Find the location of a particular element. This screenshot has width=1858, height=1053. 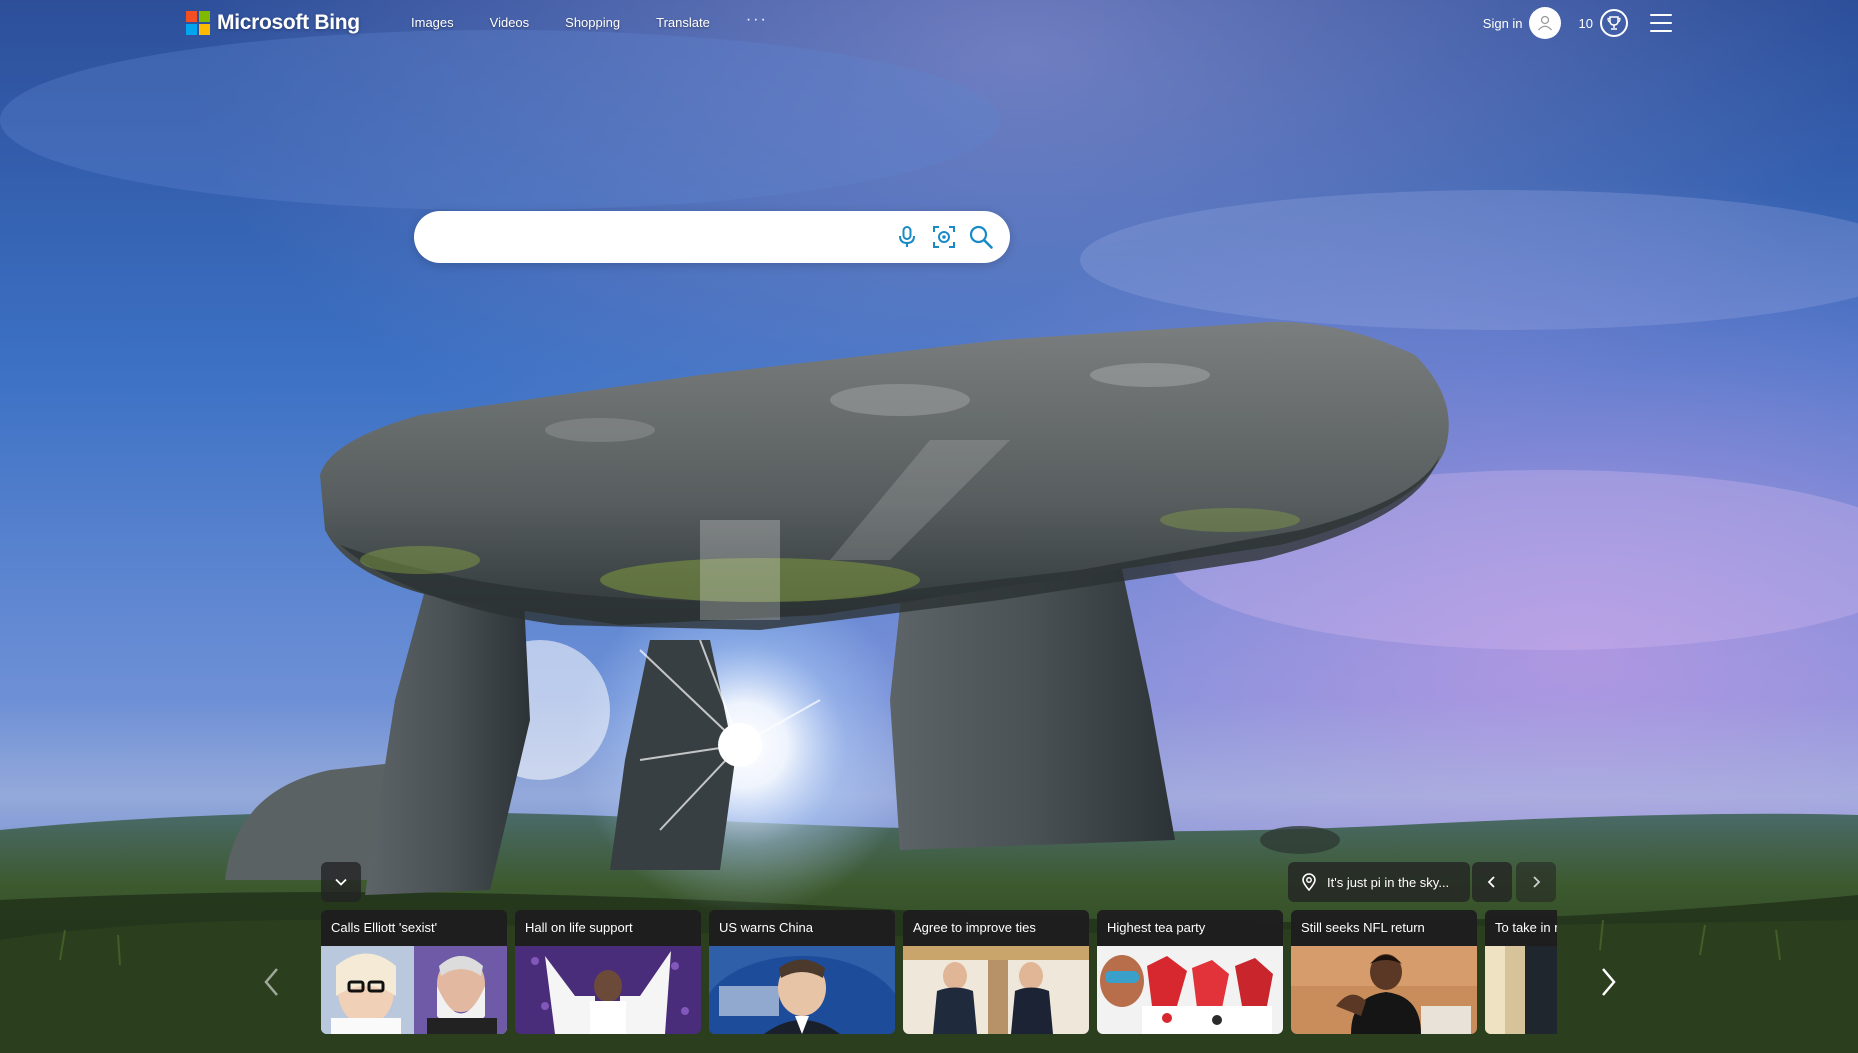

chevron-left-icon is located at coordinates (1491, 882).